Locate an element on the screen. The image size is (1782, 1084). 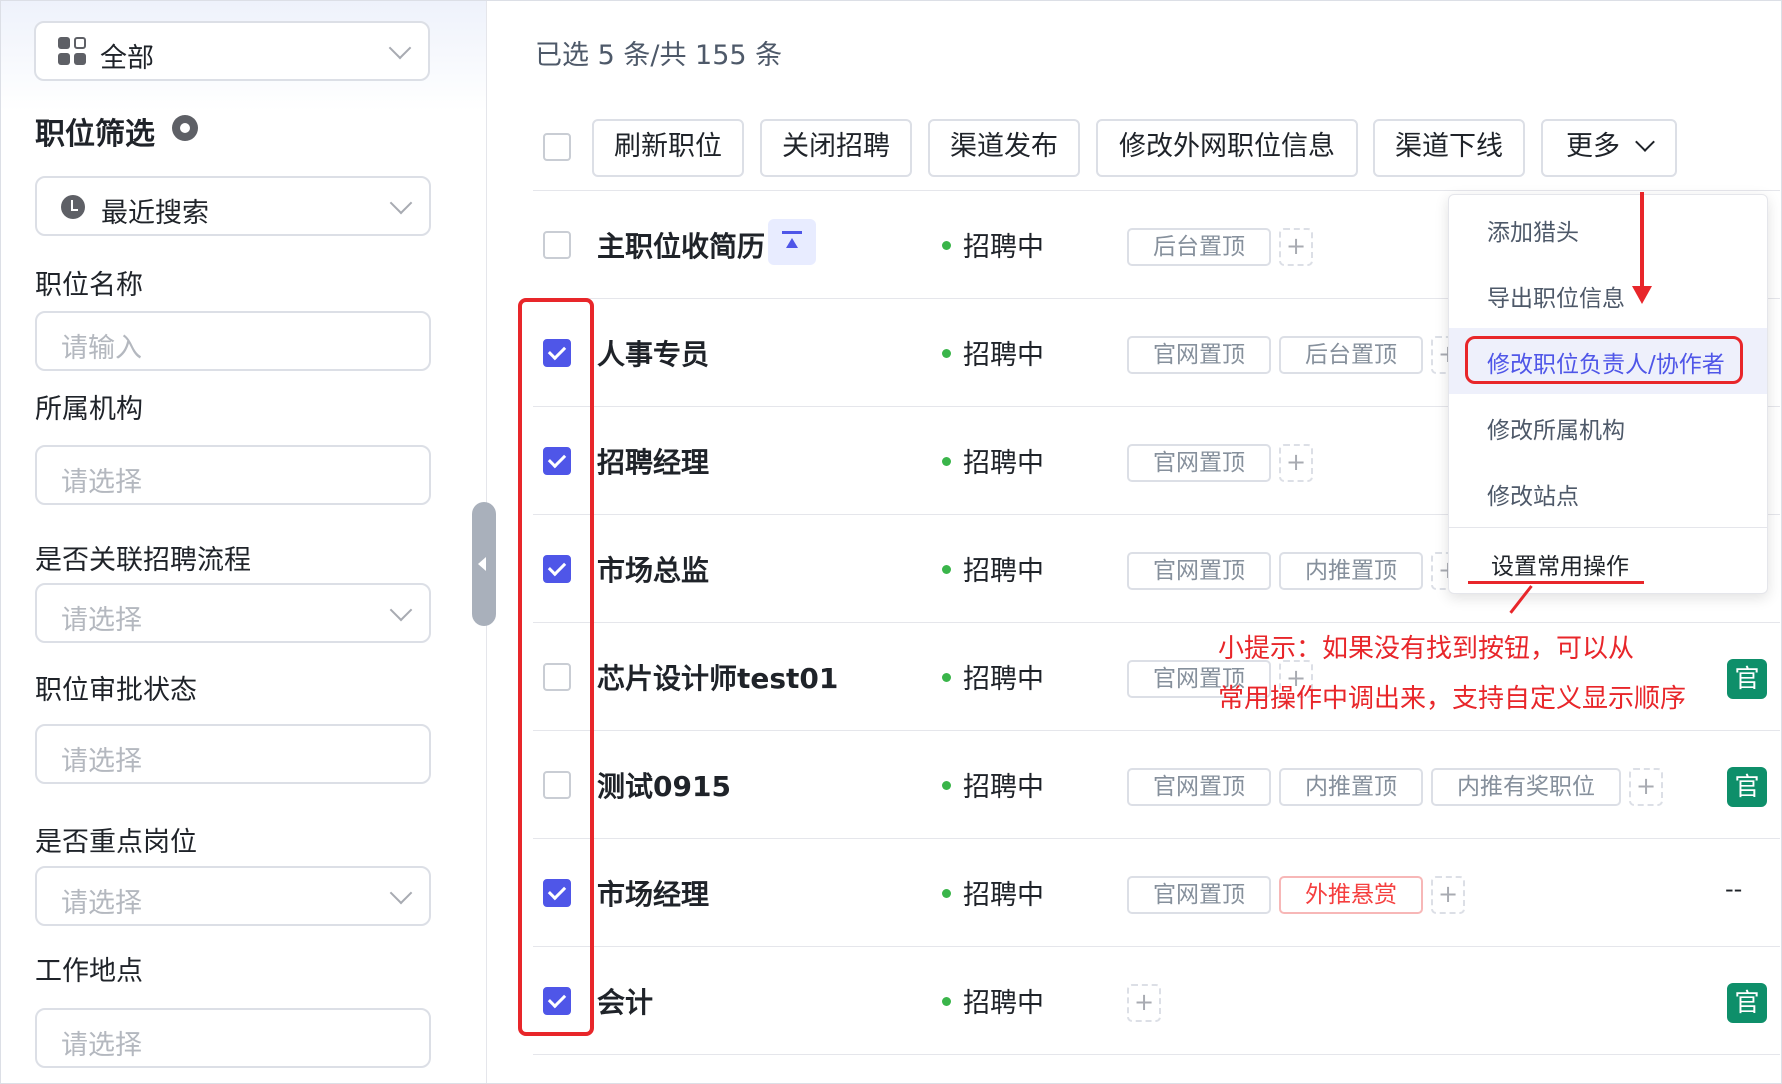
position-name-input: 请输入 is located at coordinates (233, 341).